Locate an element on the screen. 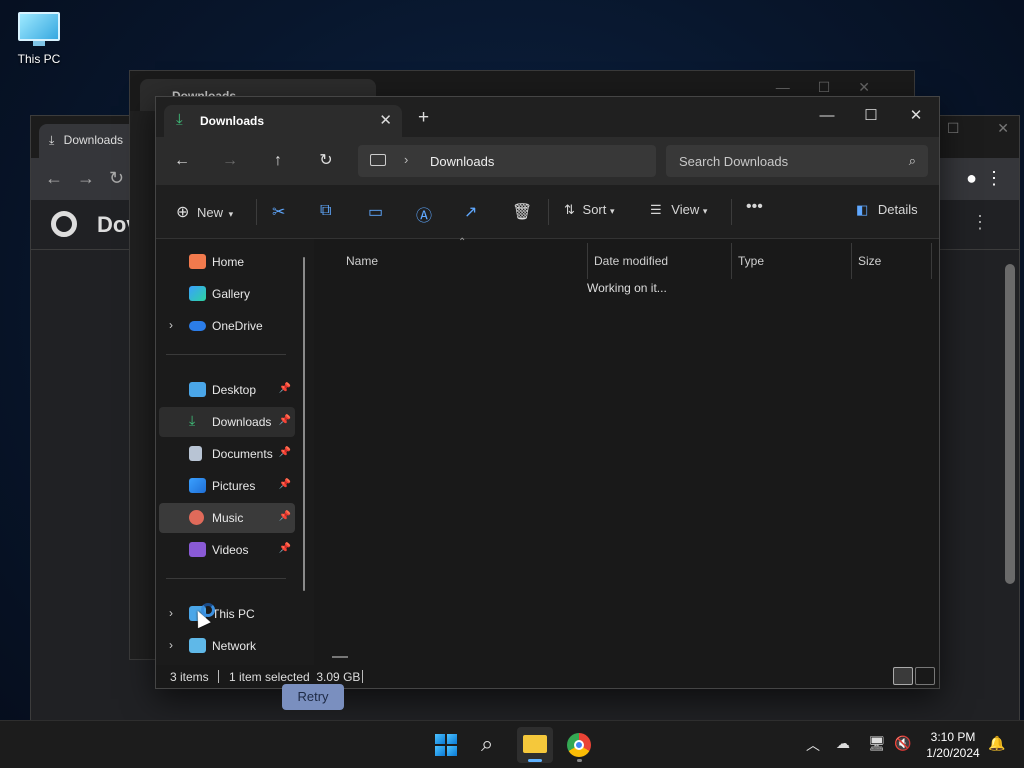 Image resolution: width=1024 pixels, height=768 pixels. back-icon: ← is located at coordinates (54, 178).